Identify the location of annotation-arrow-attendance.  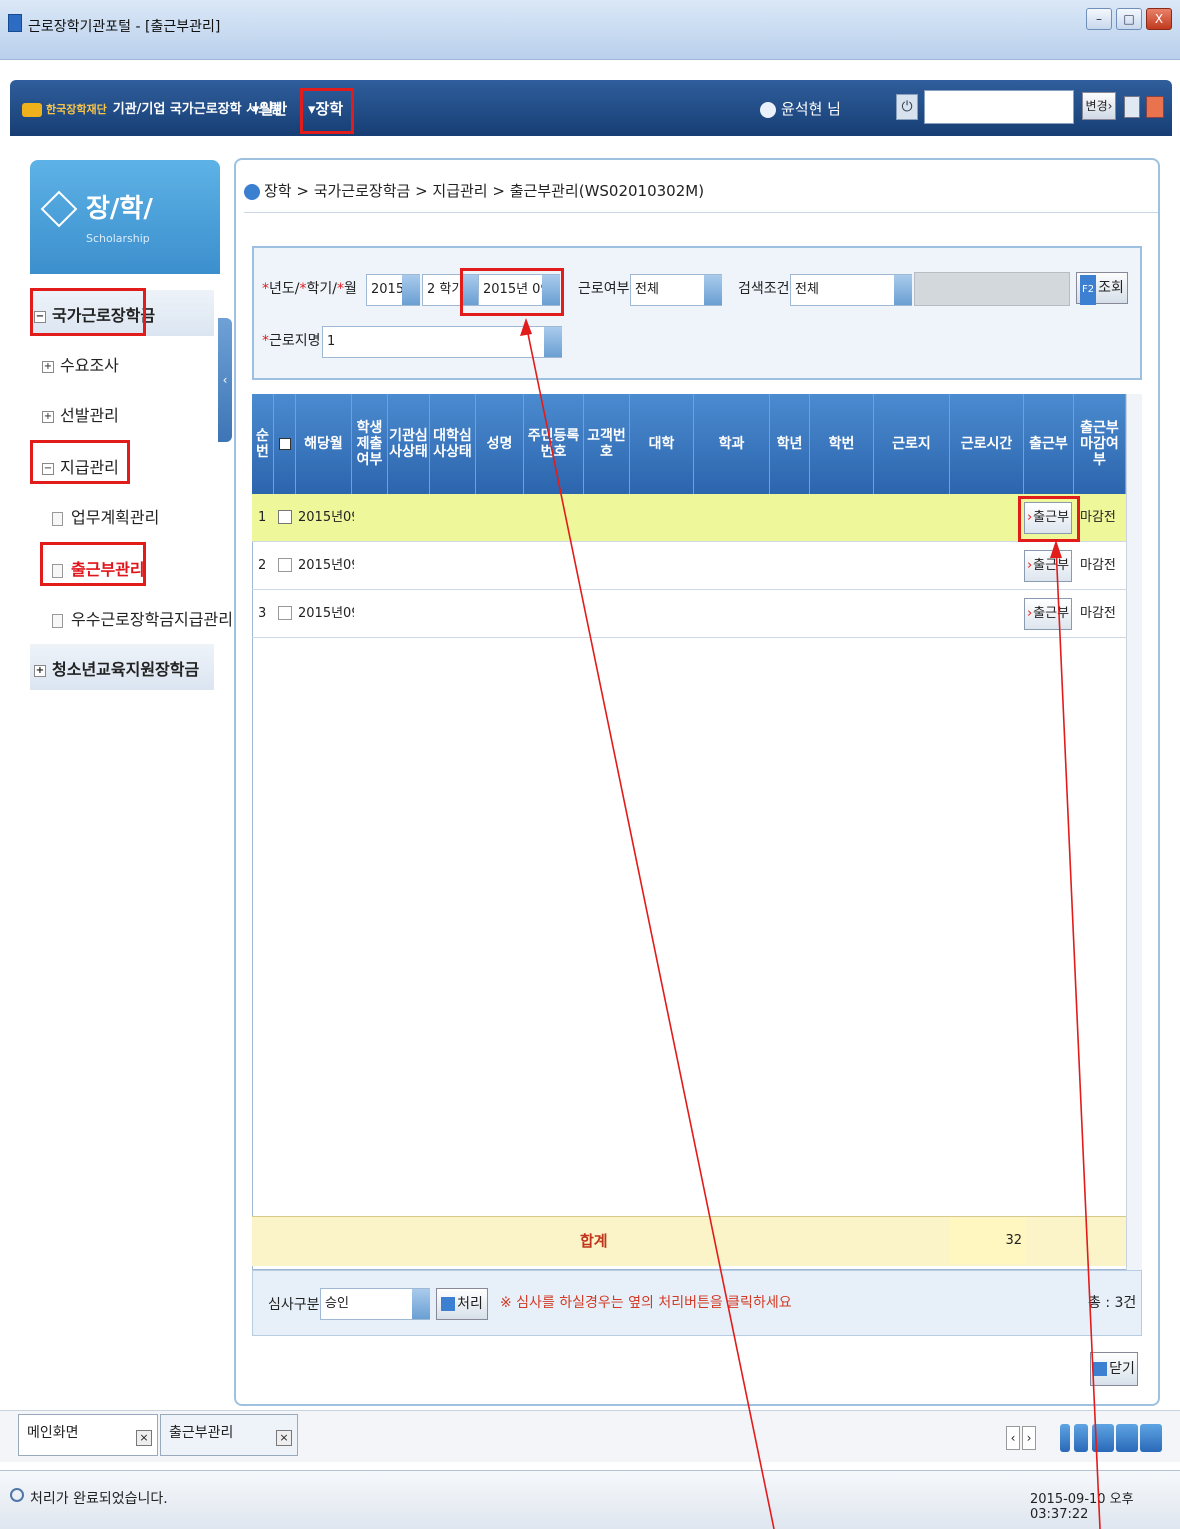
(1078, 1037).